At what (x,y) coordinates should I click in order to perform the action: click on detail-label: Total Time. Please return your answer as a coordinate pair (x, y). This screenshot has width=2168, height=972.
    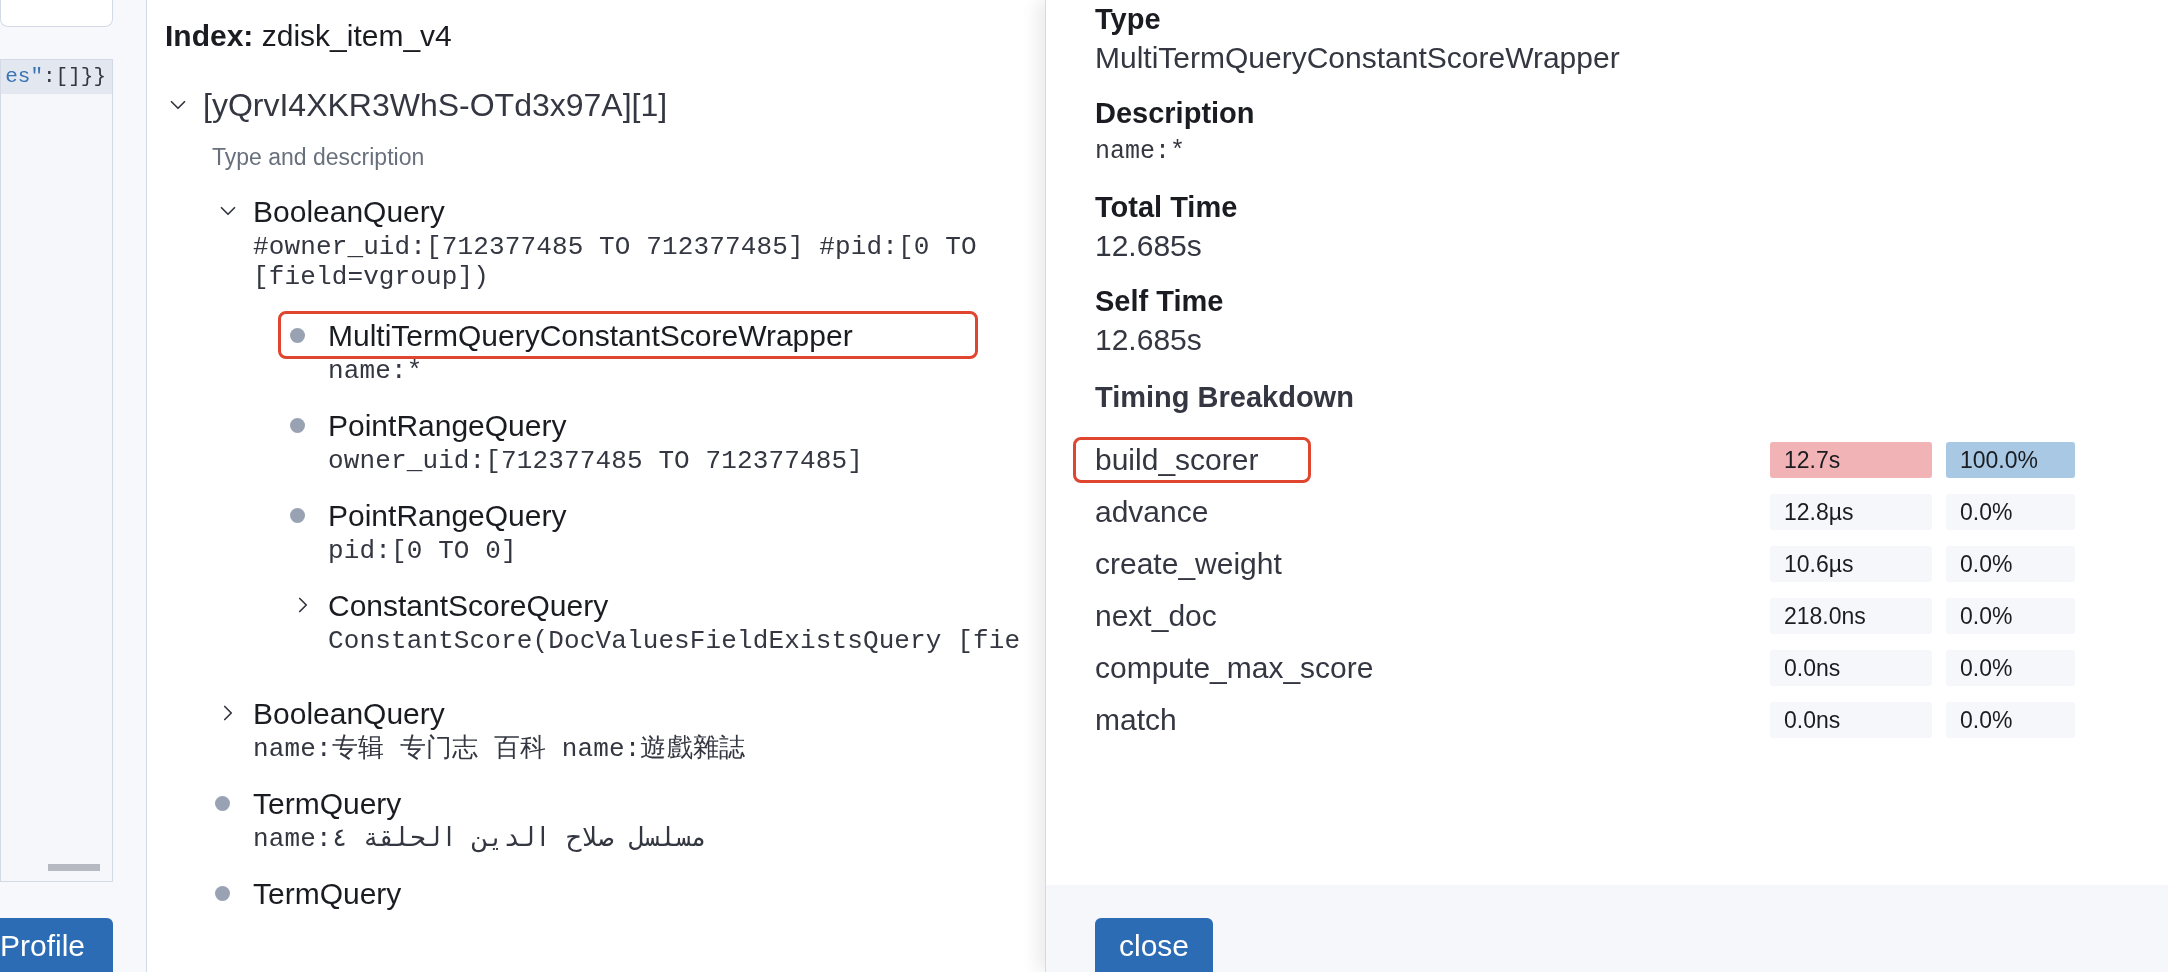
    Looking at the image, I should click on (1167, 207).